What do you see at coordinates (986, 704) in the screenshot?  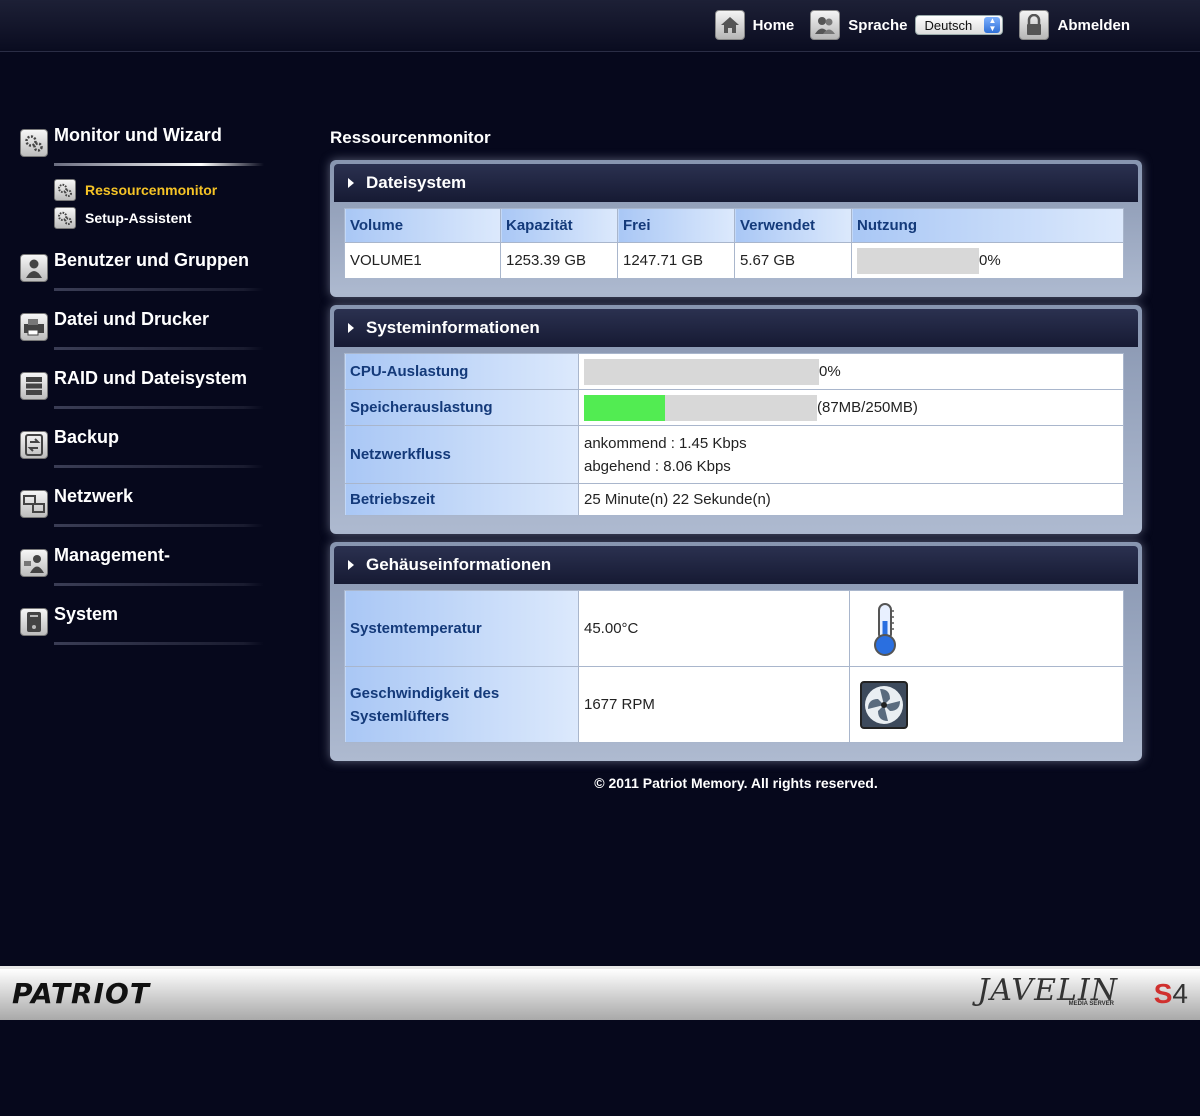 I see `fan-icon-cell` at bounding box center [986, 704].